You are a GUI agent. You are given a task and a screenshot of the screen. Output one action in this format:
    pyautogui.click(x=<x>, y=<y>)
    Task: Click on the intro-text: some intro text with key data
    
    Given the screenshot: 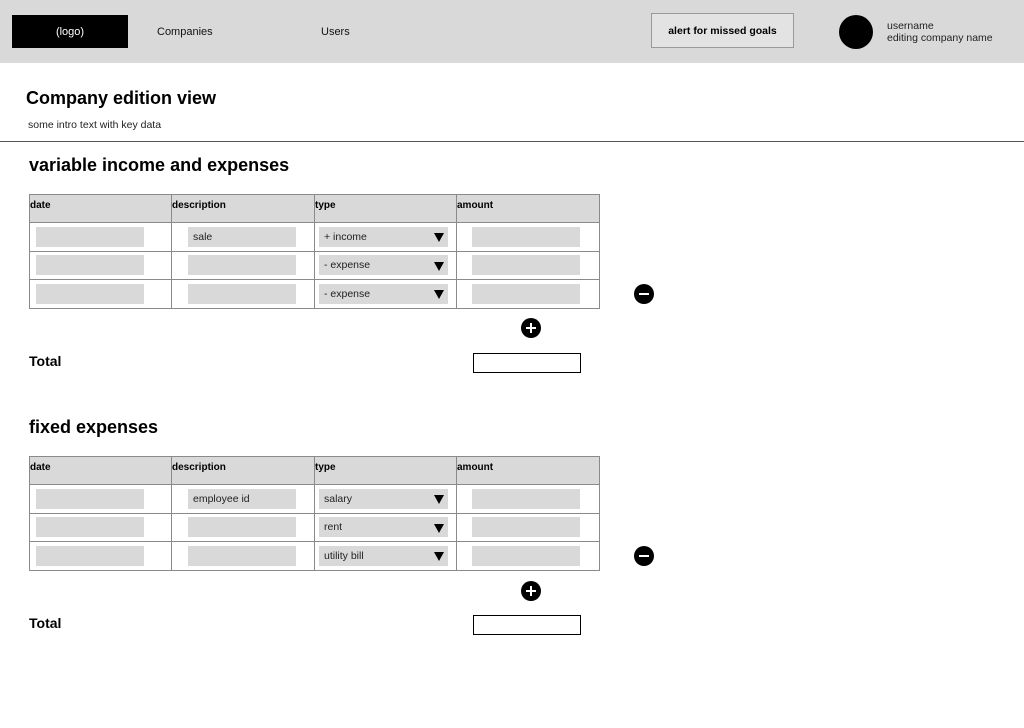 What is the action you would take?
    pyautogui.click(x=95, y=125)
    